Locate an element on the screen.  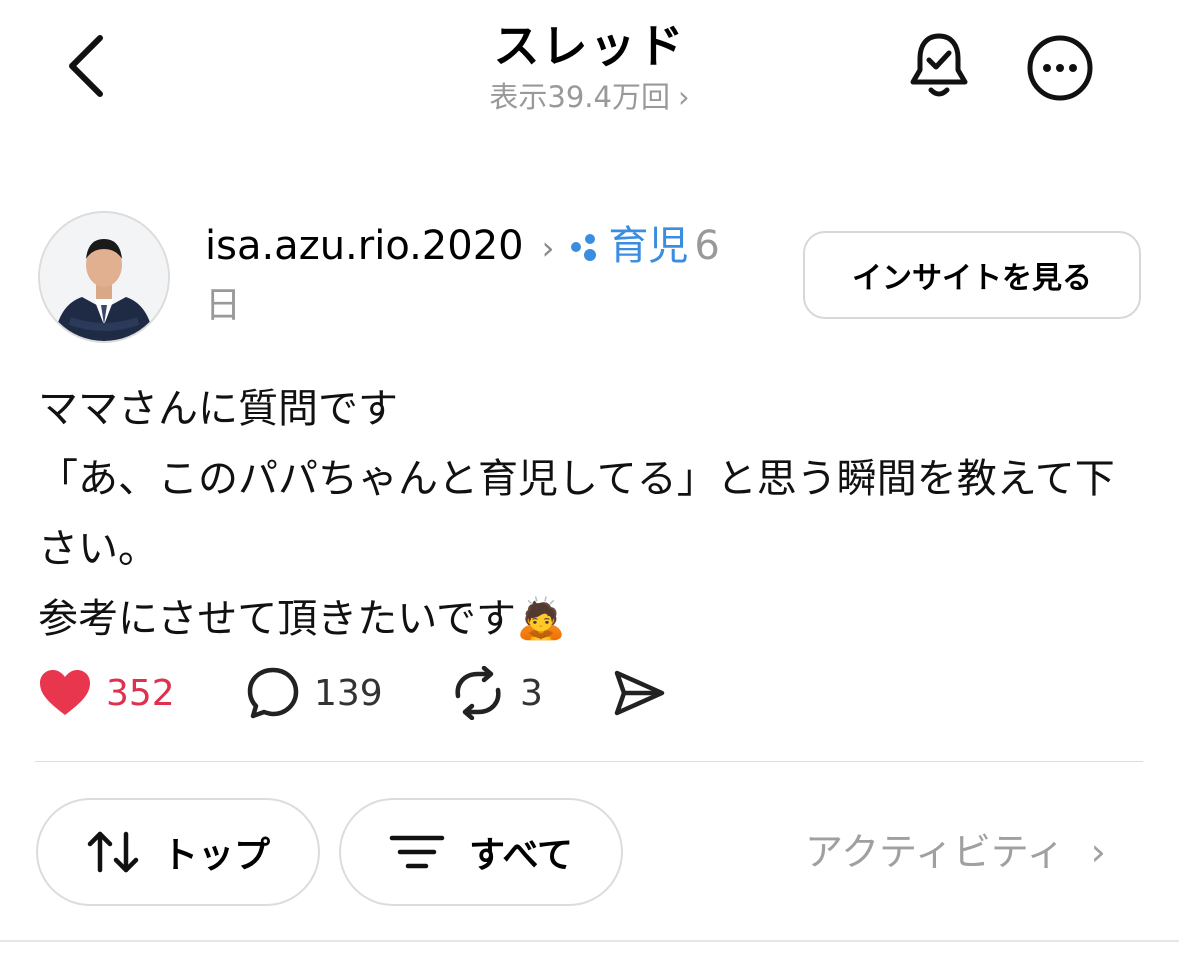
more-options-button is located at coordinates (1060, 68).